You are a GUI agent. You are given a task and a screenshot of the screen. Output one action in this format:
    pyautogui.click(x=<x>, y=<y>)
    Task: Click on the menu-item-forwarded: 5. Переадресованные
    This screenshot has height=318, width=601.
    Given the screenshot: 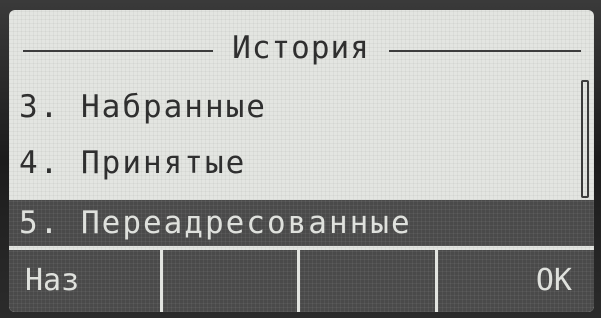 What is the action you would take?
    pyautogui.click(x=301, y=223)
    